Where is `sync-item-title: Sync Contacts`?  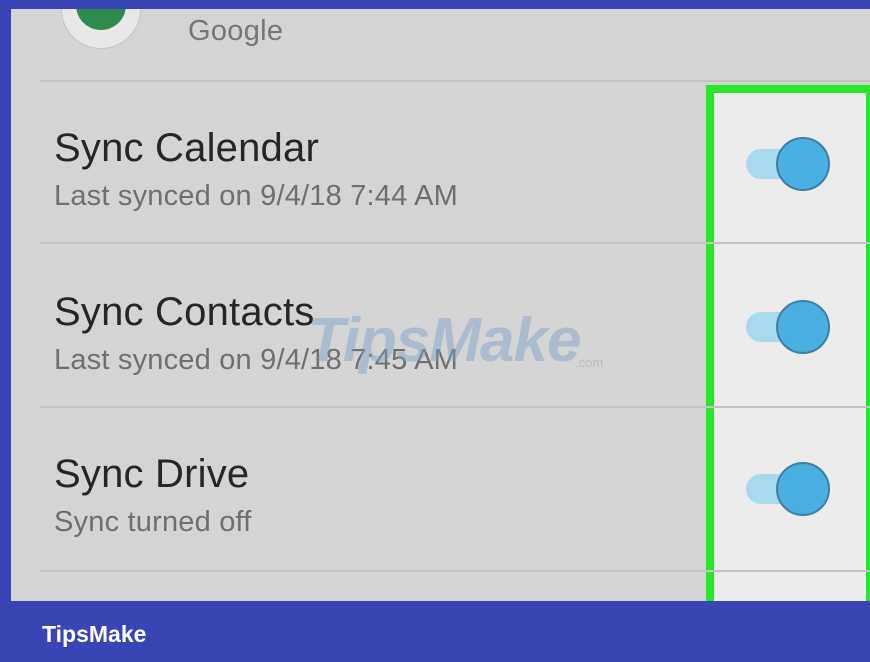 sync-item-title: Sync Contacts is located at coordinates (184, 312).